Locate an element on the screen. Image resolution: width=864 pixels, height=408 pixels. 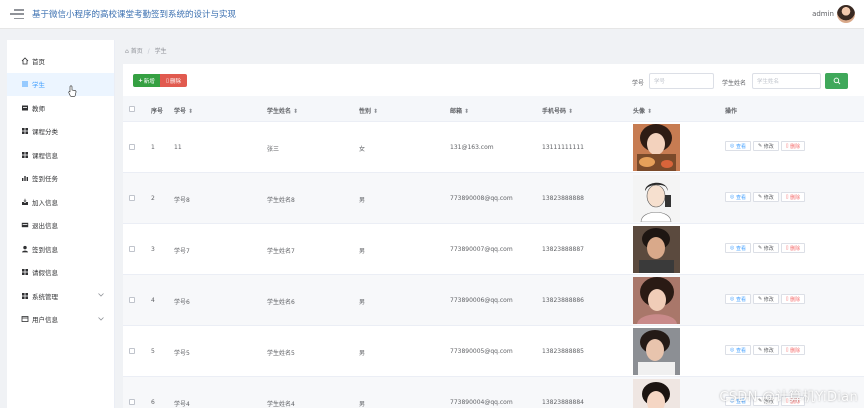
sidebar-item-user-info: 用户信息 is located at coordinates (60, 320).